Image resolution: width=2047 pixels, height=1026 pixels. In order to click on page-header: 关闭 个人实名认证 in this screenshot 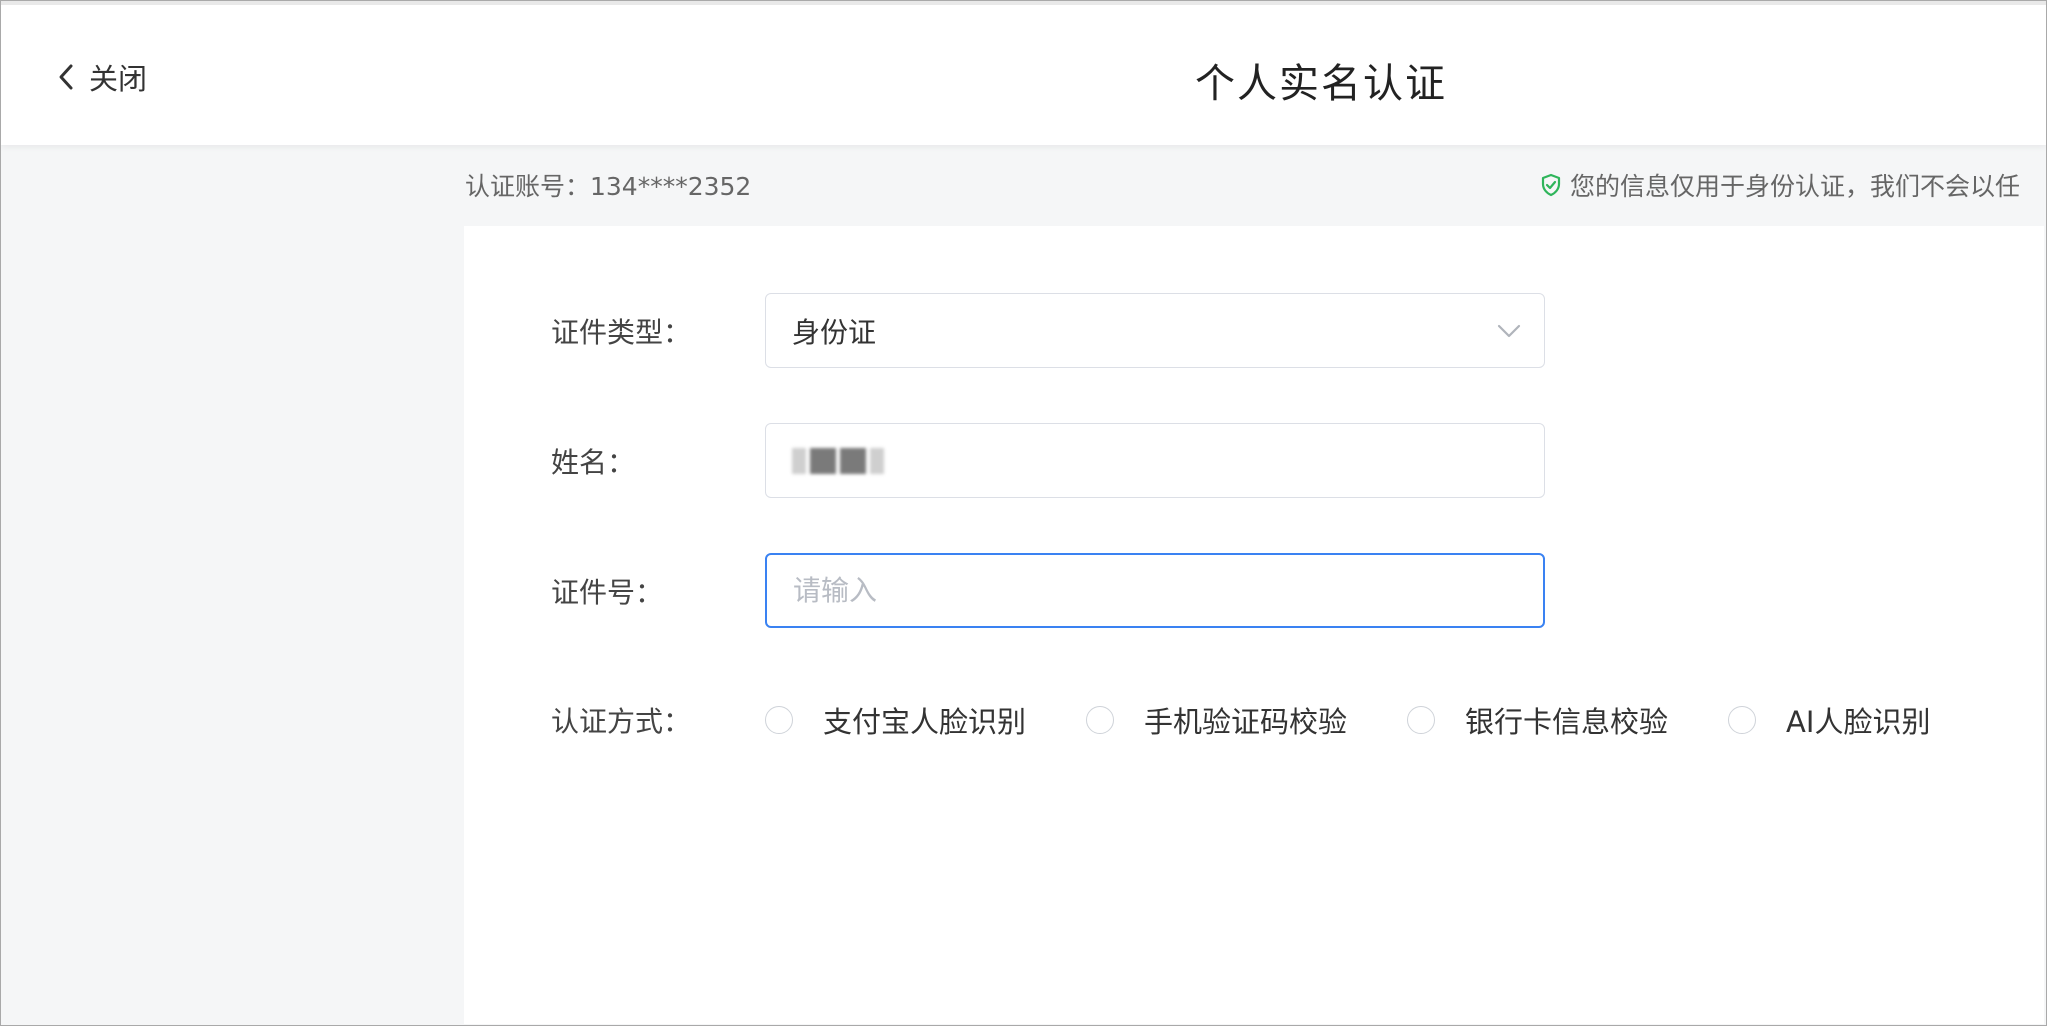, I will do `click(1023, 73)`.